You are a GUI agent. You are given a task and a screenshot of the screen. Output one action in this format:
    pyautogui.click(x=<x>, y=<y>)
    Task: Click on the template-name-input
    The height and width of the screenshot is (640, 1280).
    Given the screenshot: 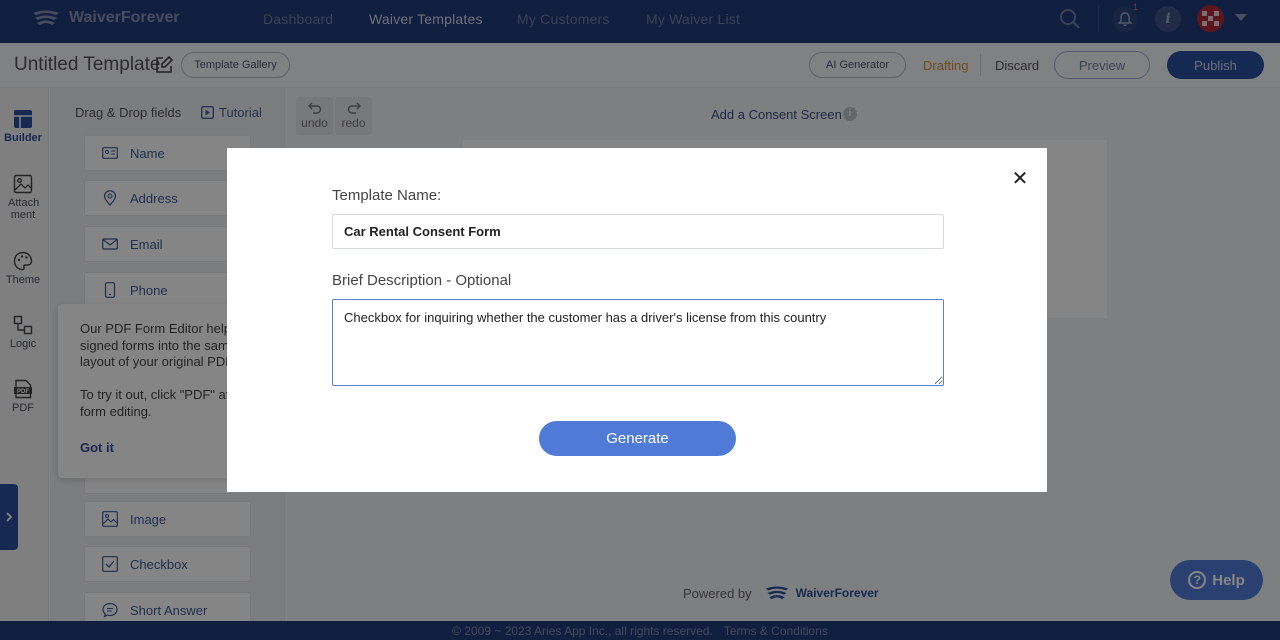 What is the action you would take?
    pyautogui.click(x=638, y=231)
    